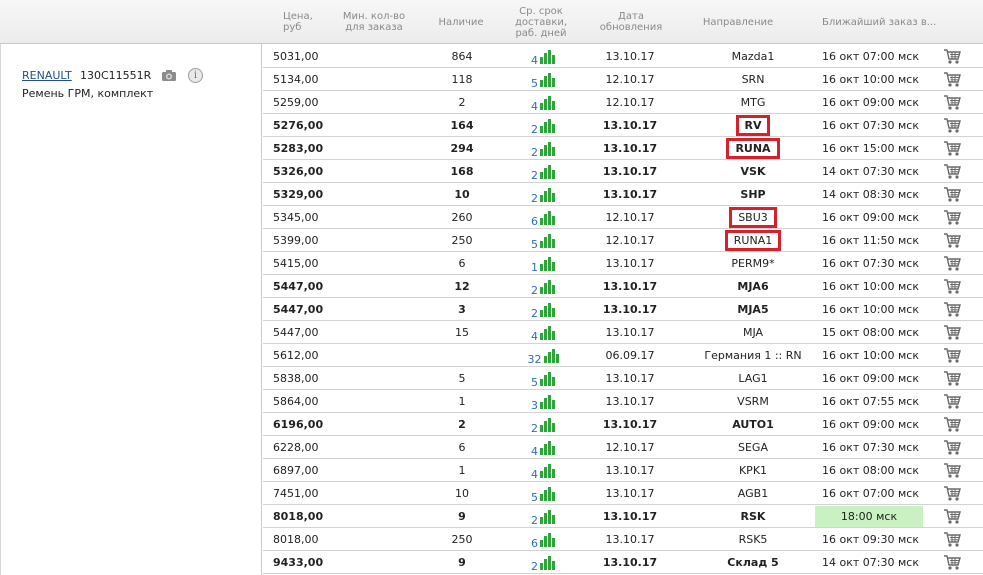  Describe the element at coordinates (753, 240) in the screenshot. I see `direction-label: RUNA1` at that location.